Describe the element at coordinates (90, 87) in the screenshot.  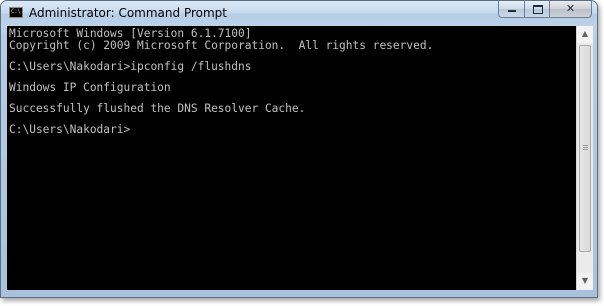
I see `console-line: Windows IP Configuration` at that location.